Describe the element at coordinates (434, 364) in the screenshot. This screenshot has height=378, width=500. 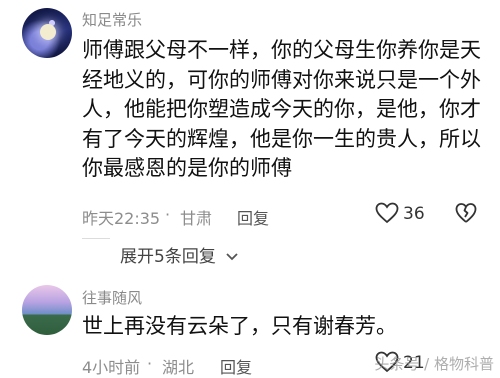
I see `watermark: 头条号 / 格物科普` at that location.